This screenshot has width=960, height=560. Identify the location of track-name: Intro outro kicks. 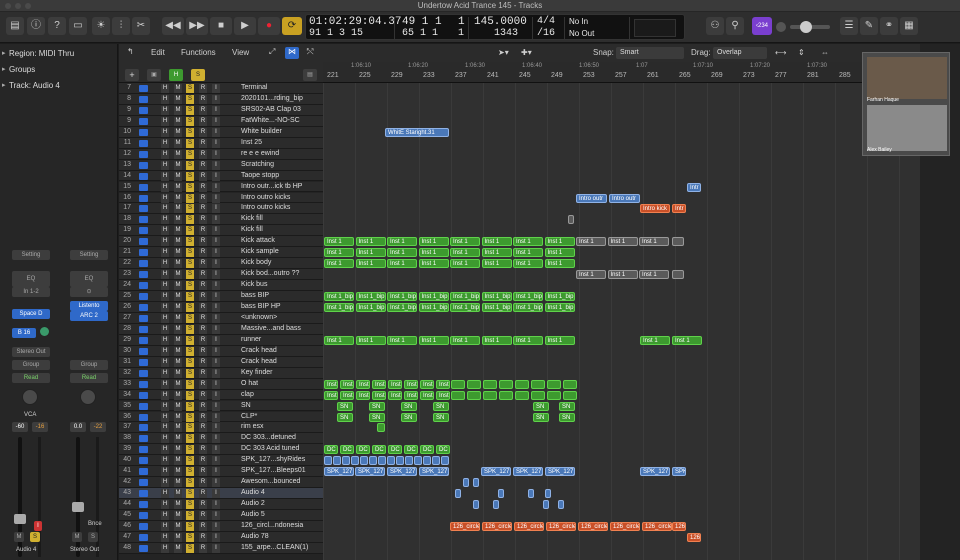
(276, 208).